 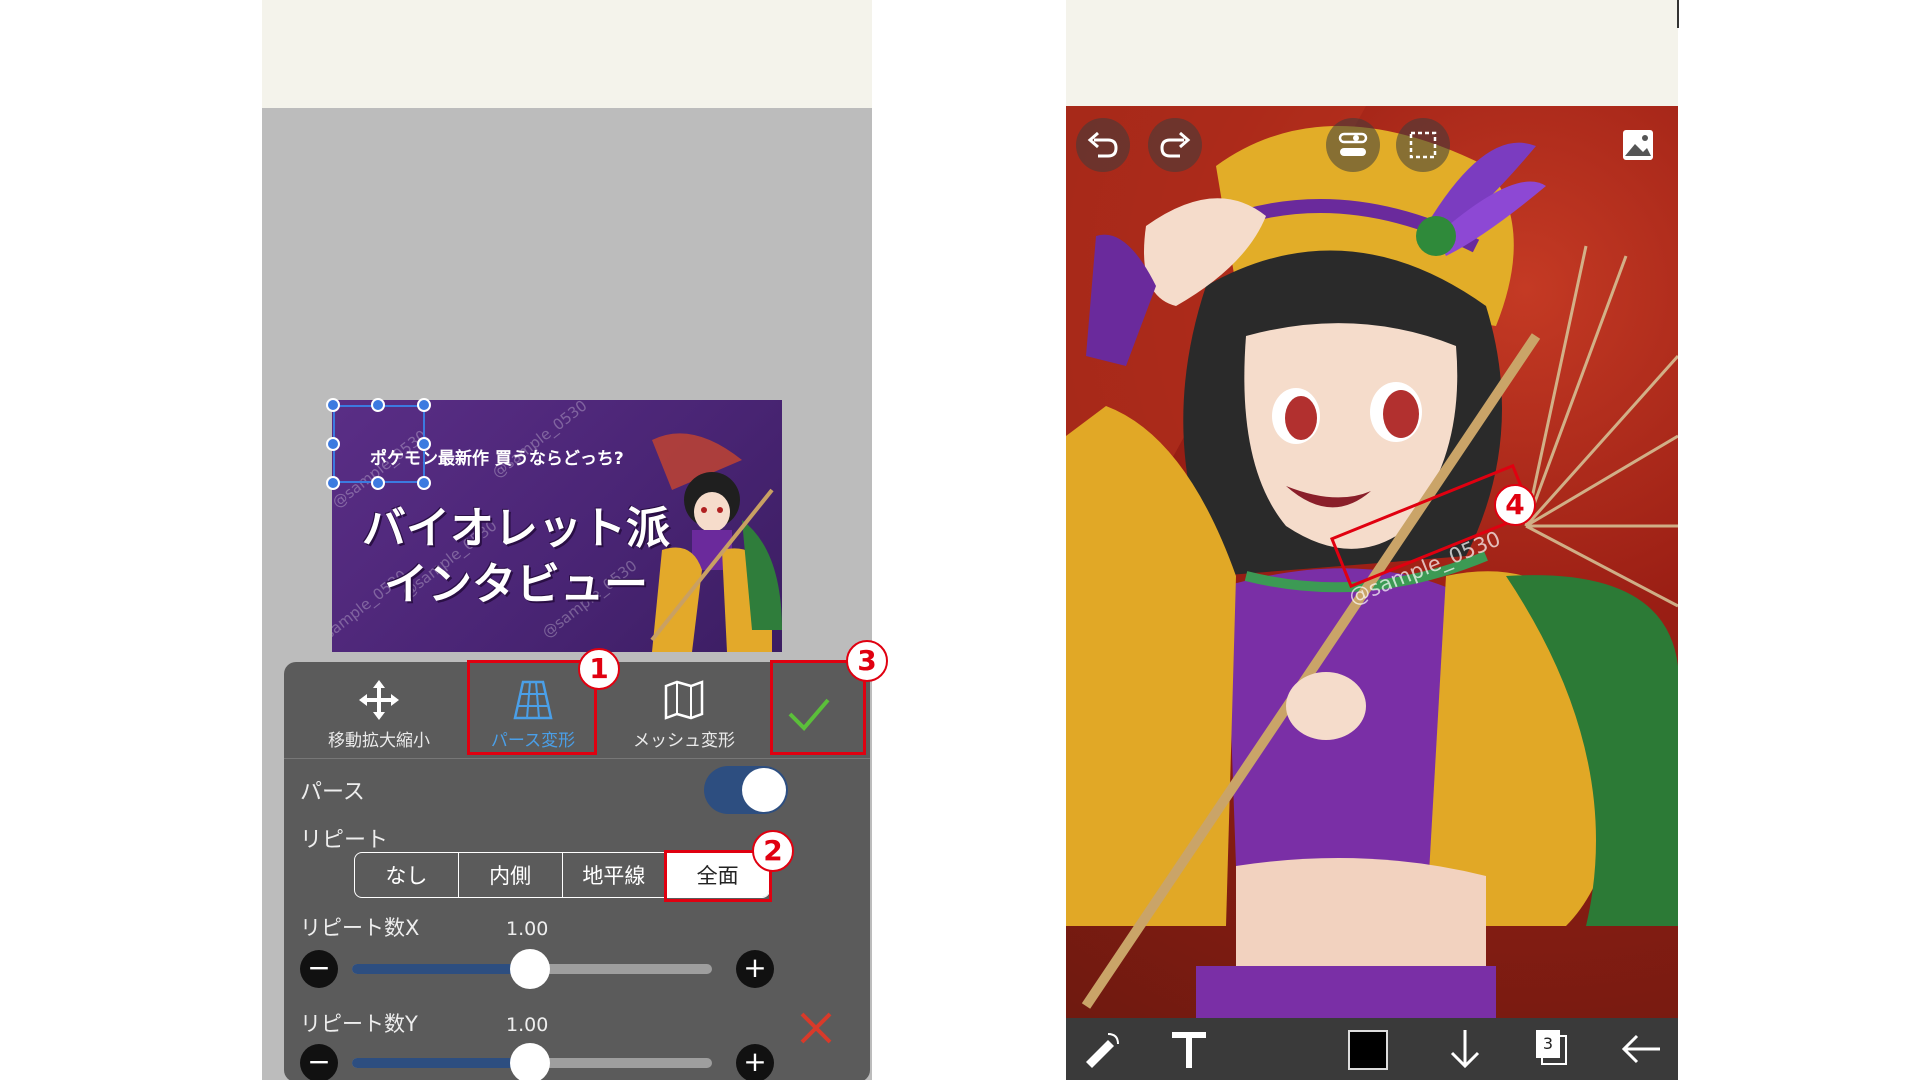 I want to click on adjust-button, so click(x=1353, y=145).